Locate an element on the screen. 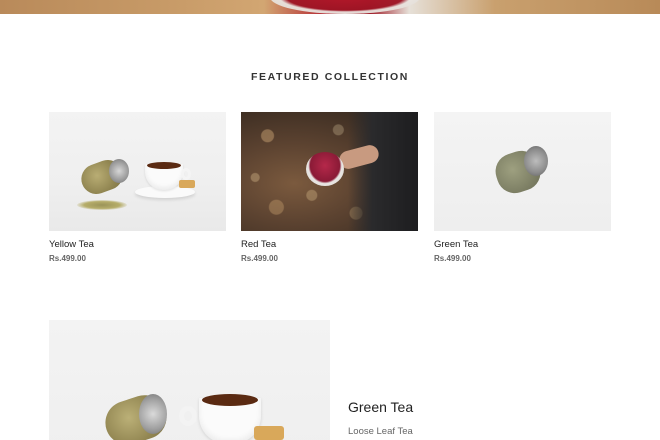  product-name: Red Tea is located at coordinates (329, 244).